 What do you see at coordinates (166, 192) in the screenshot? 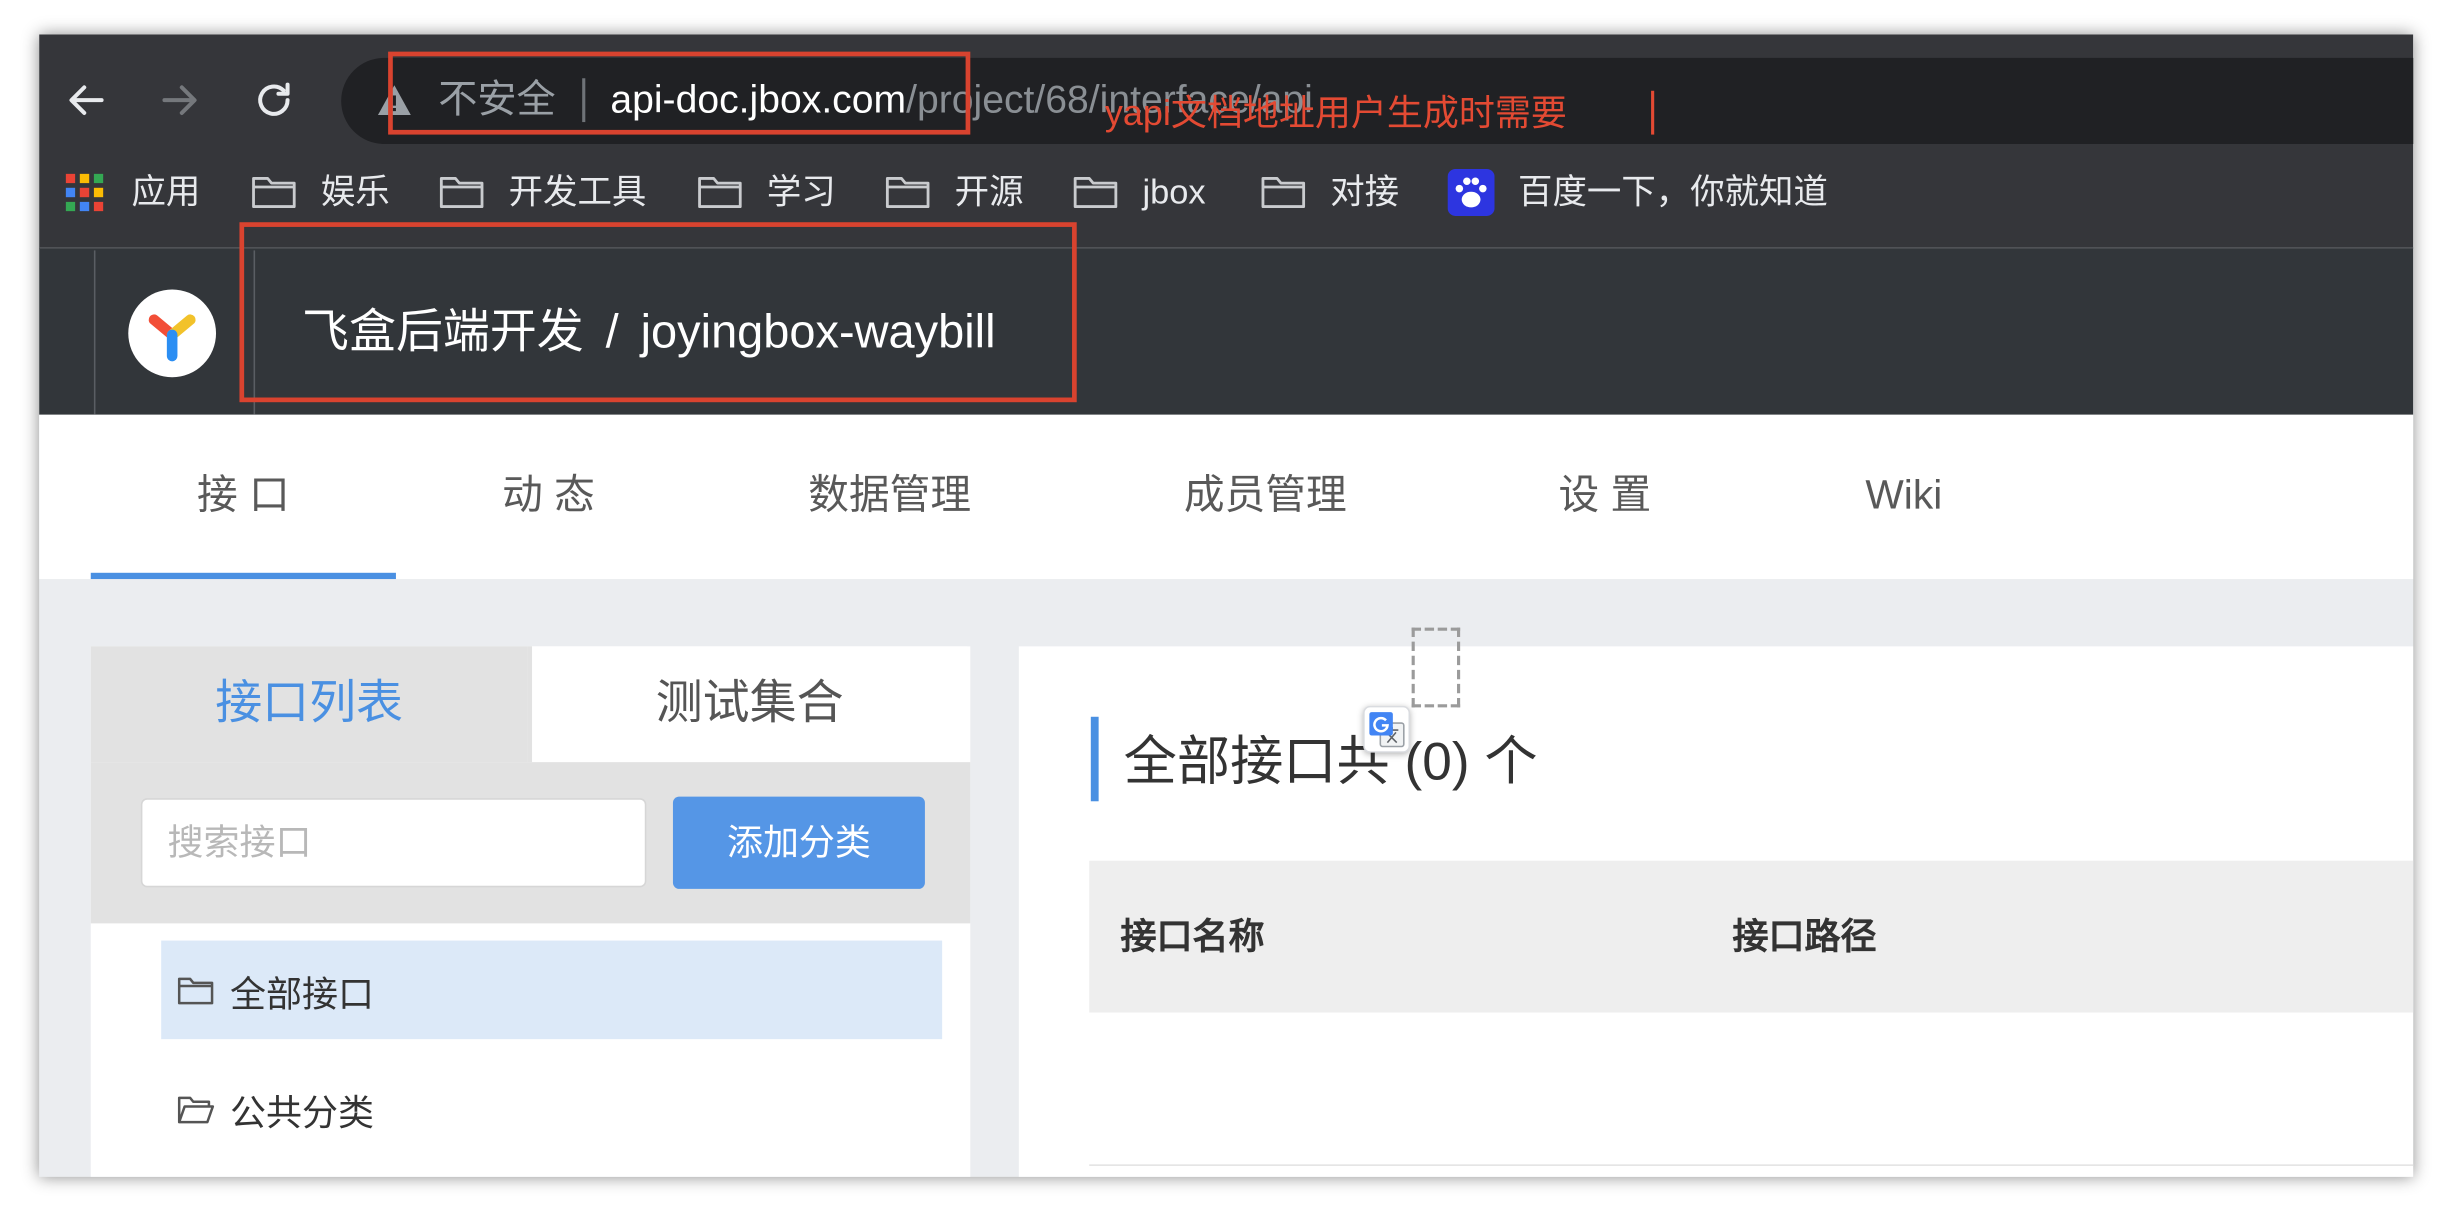
I see `bookmark-label: 应用` at bounding box center [166, 192].